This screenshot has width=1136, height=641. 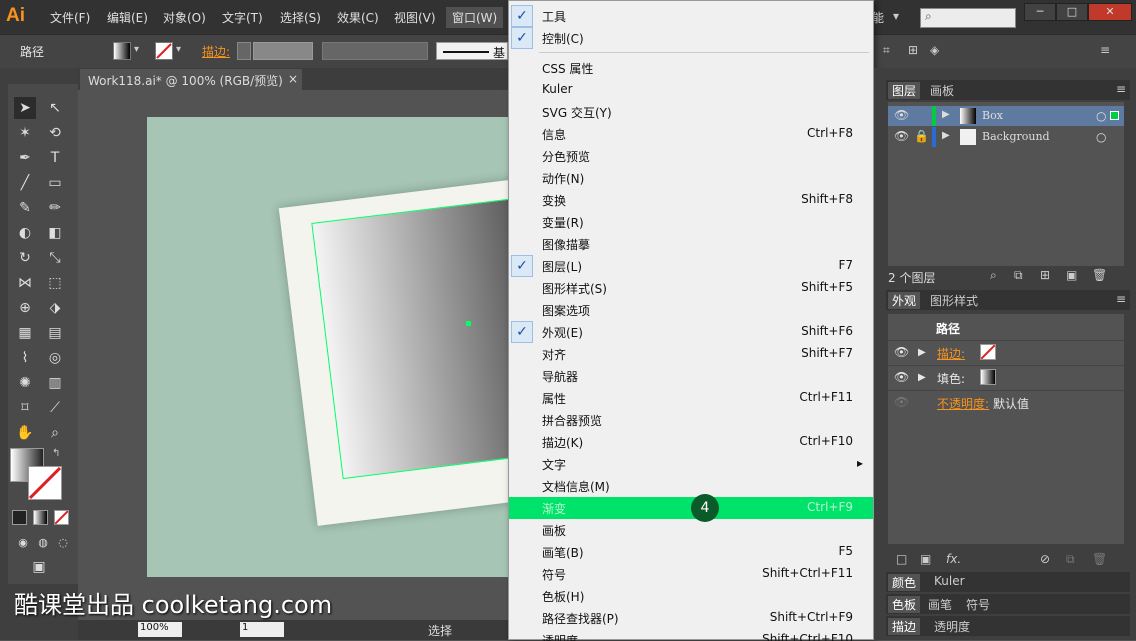 I want to click on menu-item-symbols: 符号 Shift+Ctrl+F11, so click(x=691, y=574).